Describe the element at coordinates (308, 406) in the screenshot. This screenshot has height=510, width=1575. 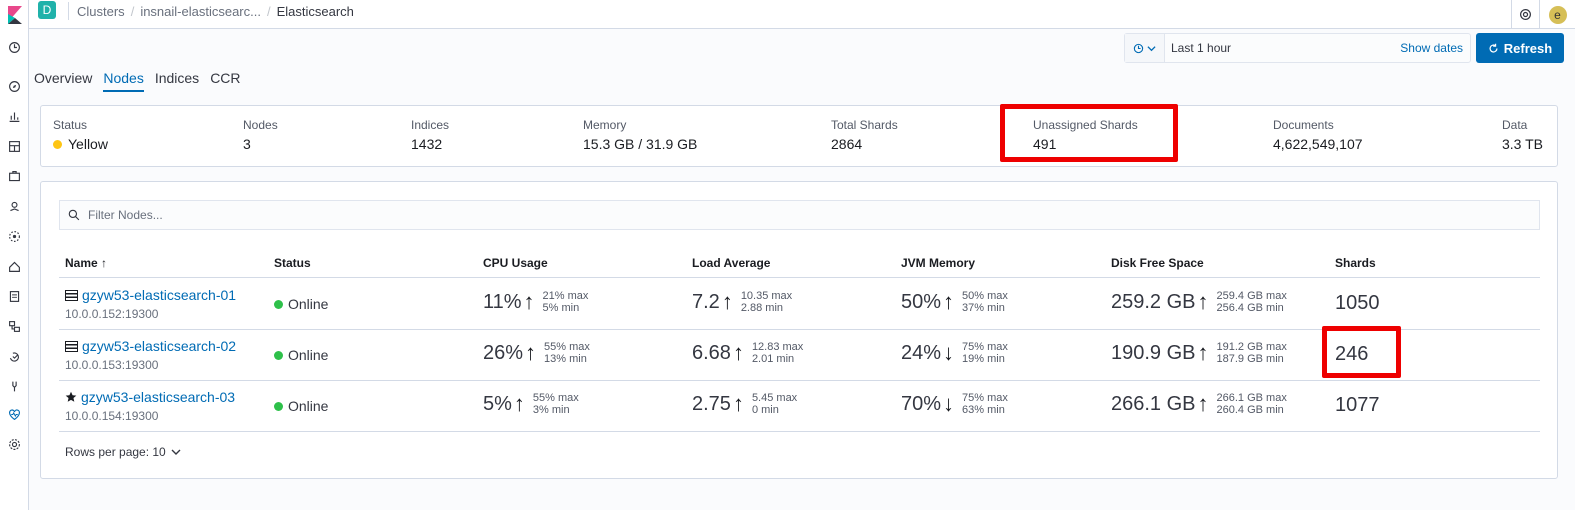
I see `node-status-text: Online` at that location.